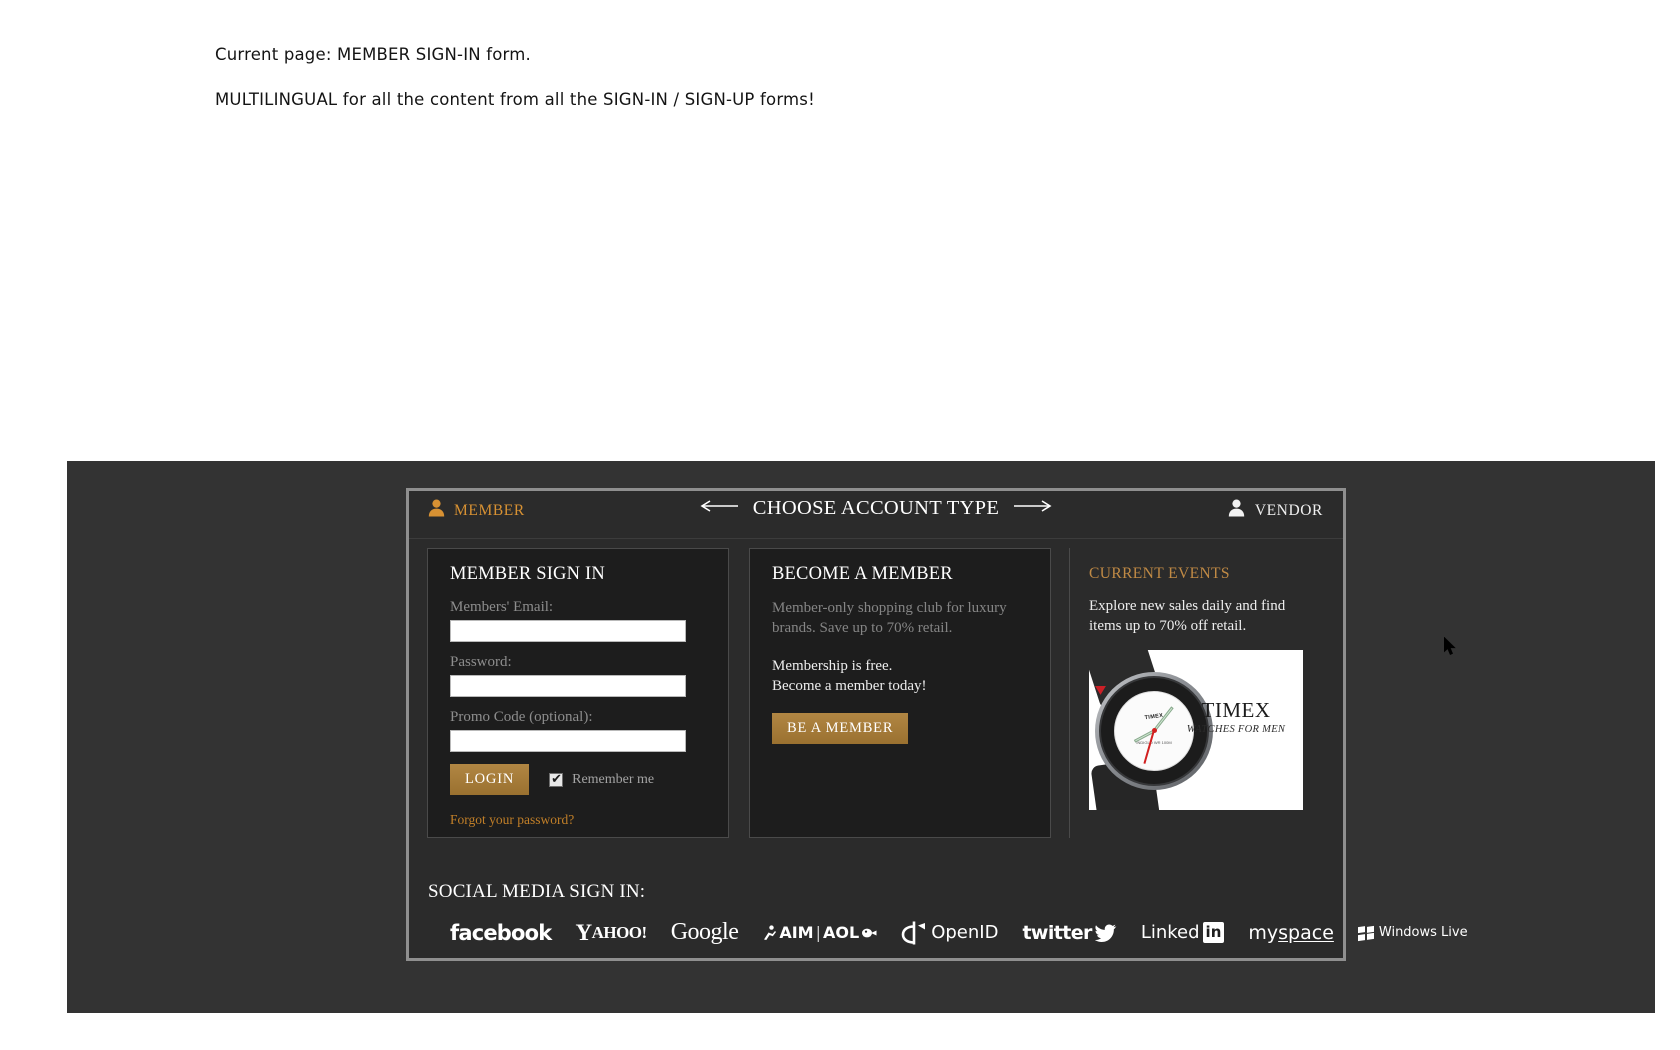  I want to click on yahoo-y: Y, so click(583, 932).